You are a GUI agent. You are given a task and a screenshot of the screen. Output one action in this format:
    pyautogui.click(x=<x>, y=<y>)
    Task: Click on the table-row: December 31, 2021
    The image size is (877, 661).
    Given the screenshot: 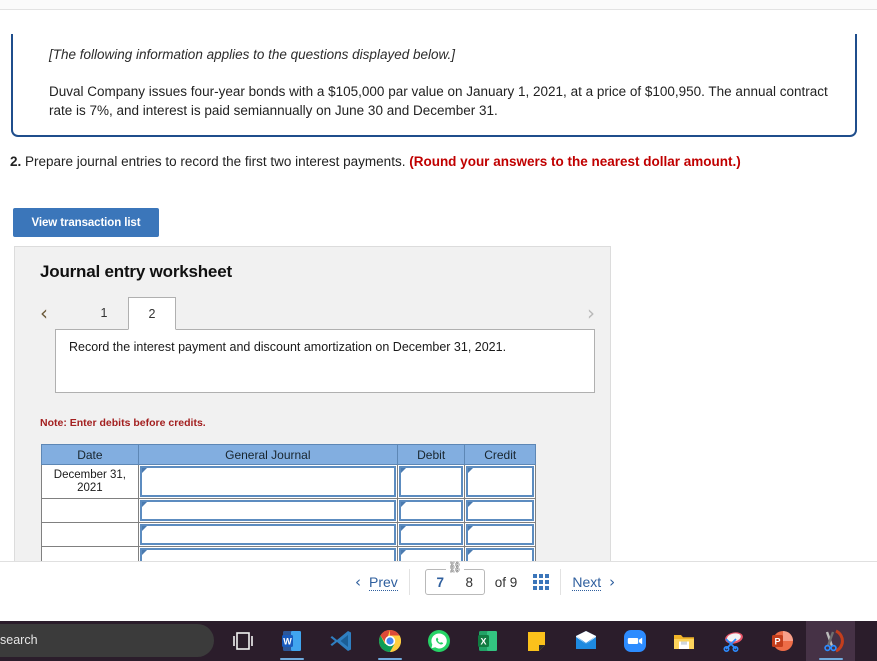 What is the action you would take?
    pyautogui.click(x=288, y=481)
    